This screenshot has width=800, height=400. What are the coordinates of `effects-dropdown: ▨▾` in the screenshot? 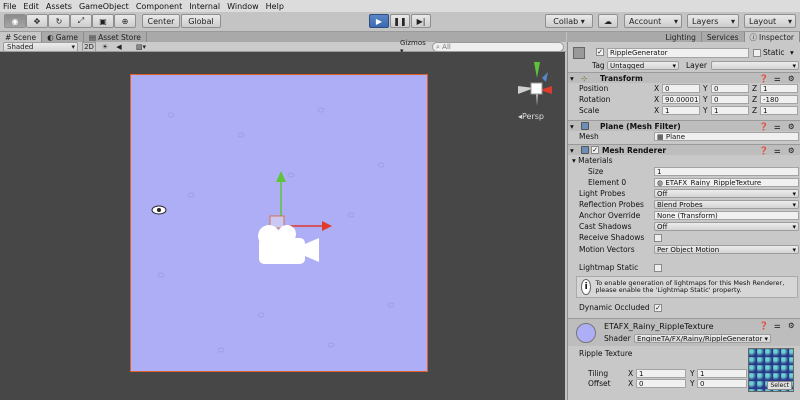 It's located at (141, 47).